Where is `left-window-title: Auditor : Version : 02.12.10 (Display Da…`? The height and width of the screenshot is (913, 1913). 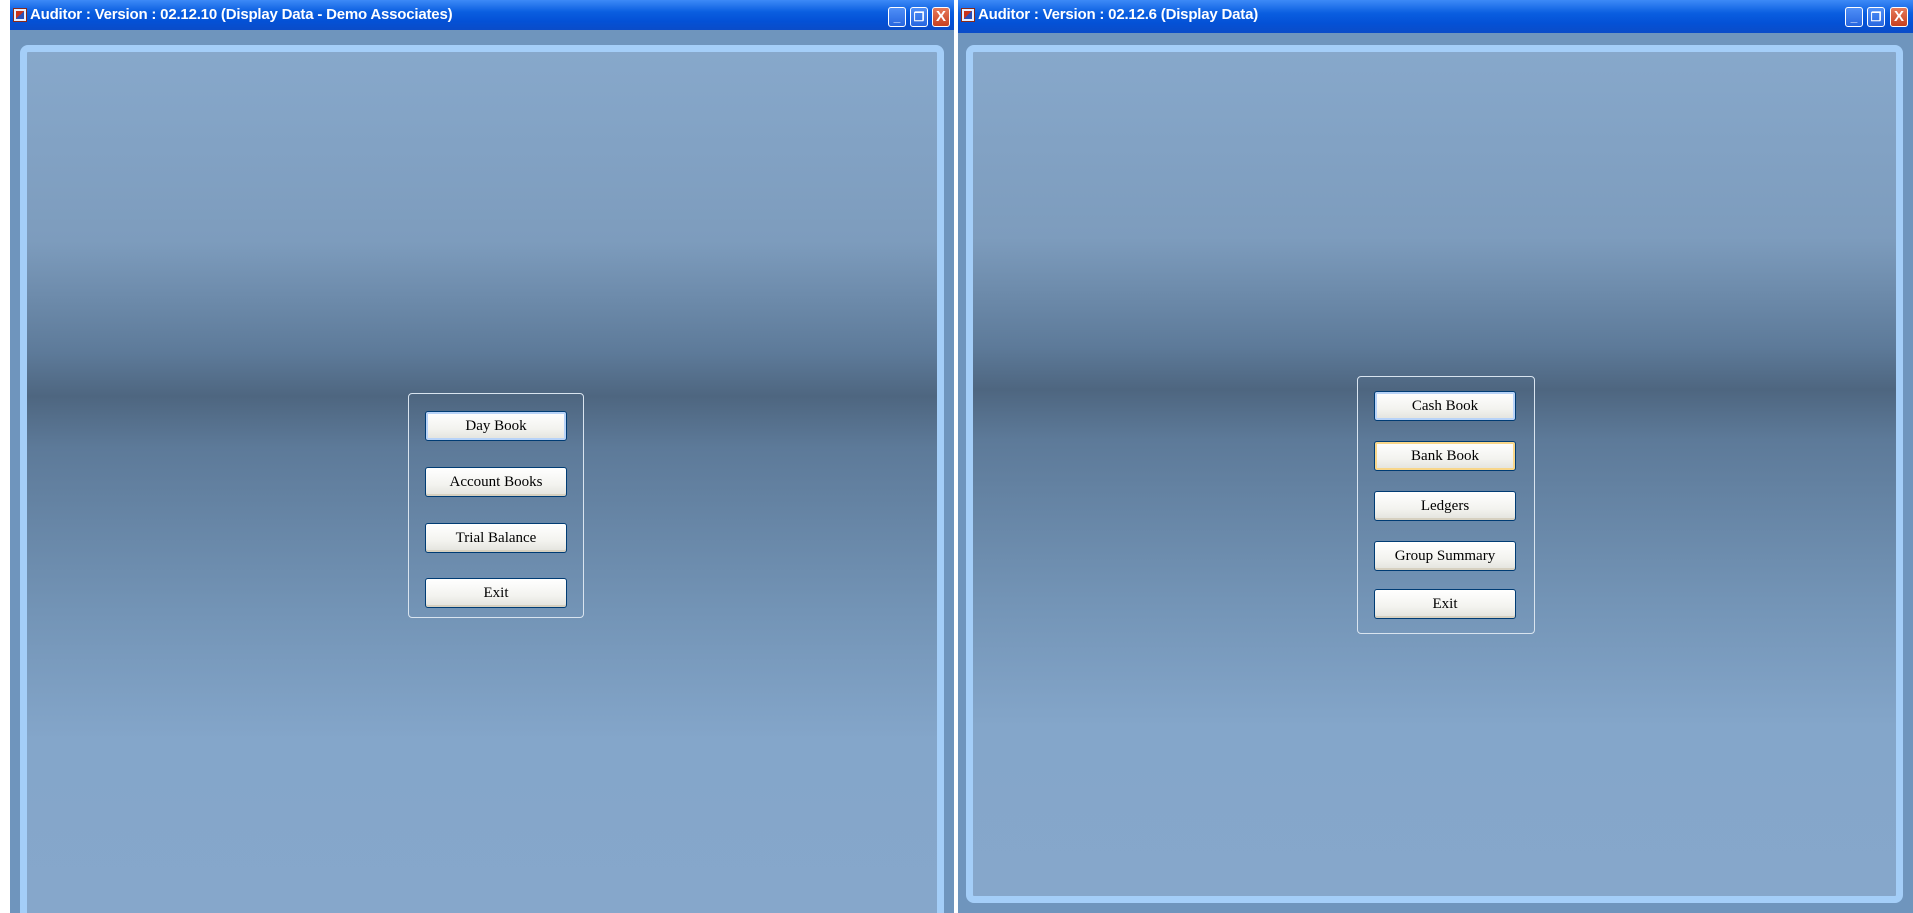 left-window-title: Auditor : Version : 02.12.10 (Display Da… is located at coordinates (241, 14).